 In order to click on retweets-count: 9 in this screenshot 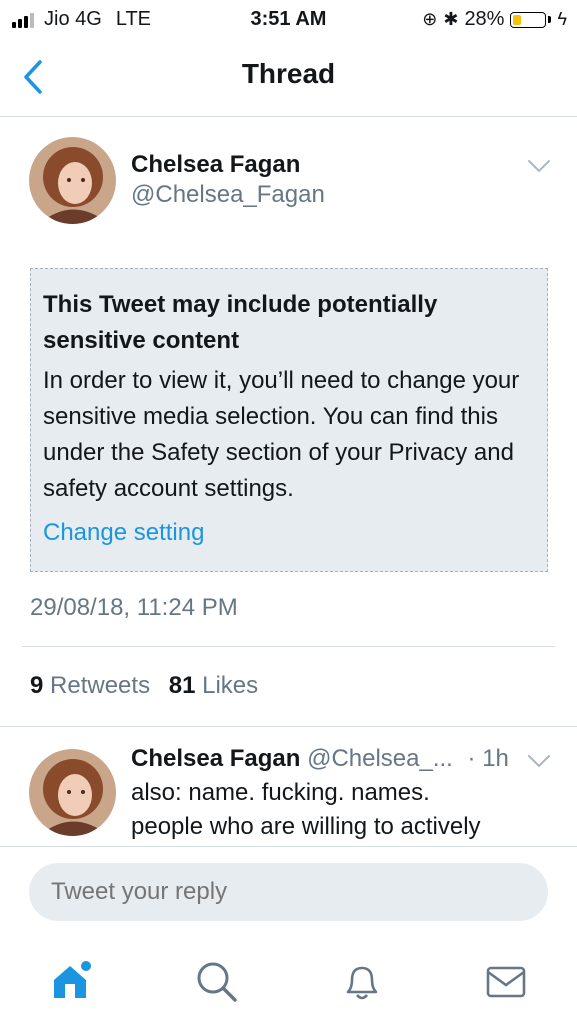, I will do `click(37, 685)`.